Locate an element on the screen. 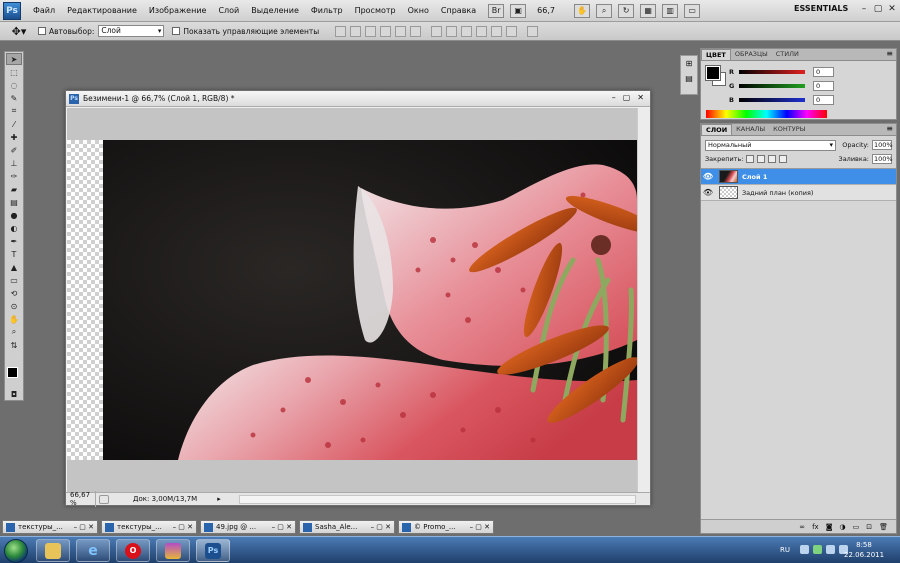 The height and width of the screenshot is (563, 900). gradient-tool-icon: ▤ is located at coordinates (14, 202).